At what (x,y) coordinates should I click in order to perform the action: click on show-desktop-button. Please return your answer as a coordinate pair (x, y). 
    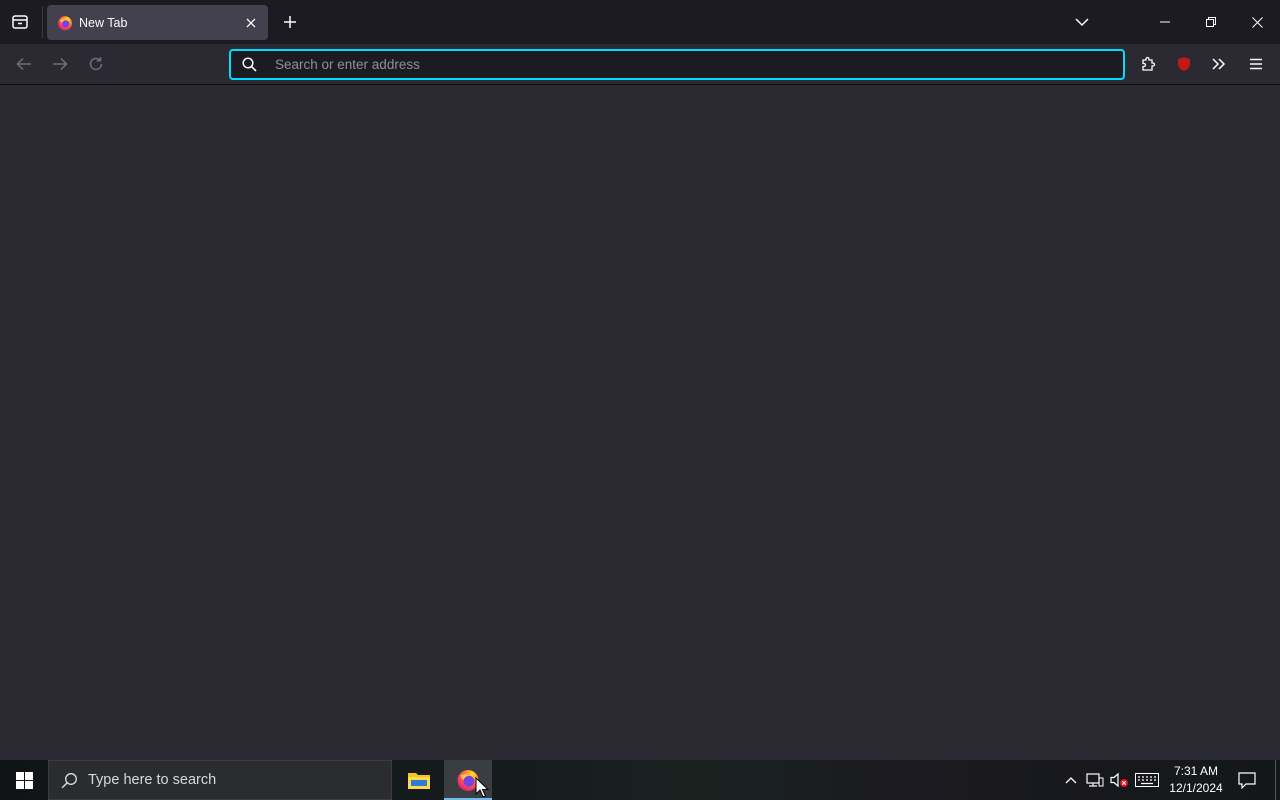
    Looking at the image, I should click on (1277, 780).